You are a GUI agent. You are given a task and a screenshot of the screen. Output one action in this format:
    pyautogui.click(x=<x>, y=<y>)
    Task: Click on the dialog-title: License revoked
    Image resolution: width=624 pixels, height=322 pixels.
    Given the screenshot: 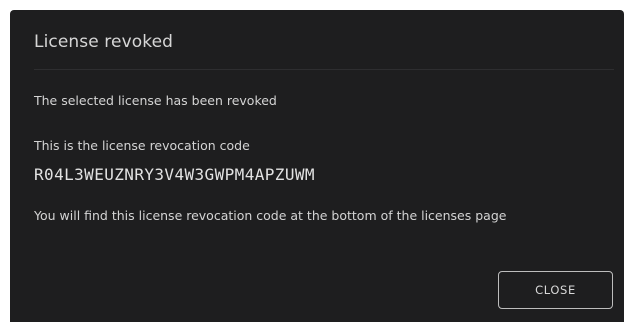 What is the action you would take?
    pyautogui.click(x=104, y=42)
    